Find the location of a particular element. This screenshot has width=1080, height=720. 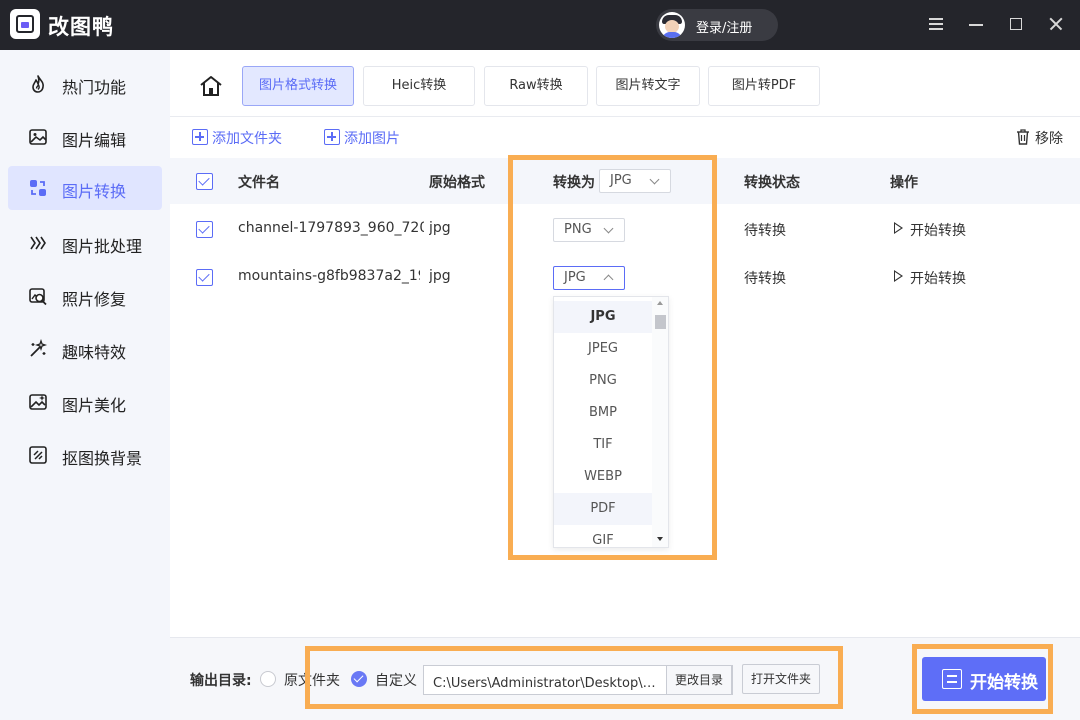

tab-format-convert: 图片格式转换 is located at coordinates (298, 86).